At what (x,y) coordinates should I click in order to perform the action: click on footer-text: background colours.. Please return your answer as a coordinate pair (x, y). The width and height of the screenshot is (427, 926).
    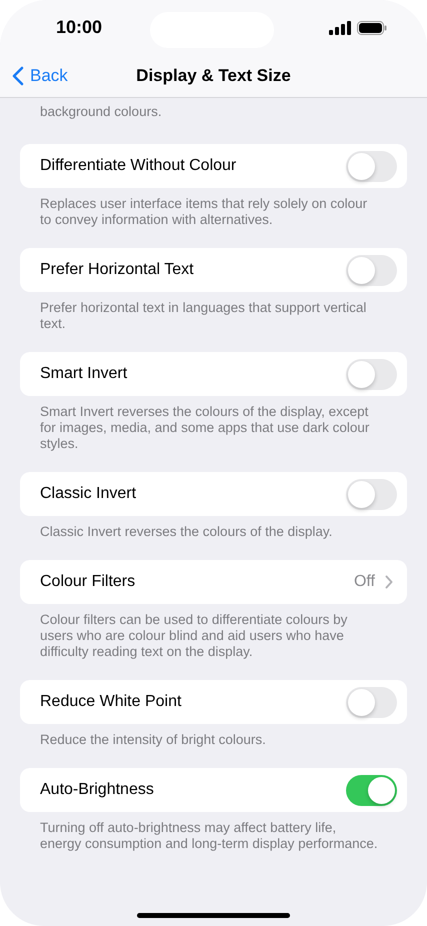
    Looking at the image, I should click on (101, 112).